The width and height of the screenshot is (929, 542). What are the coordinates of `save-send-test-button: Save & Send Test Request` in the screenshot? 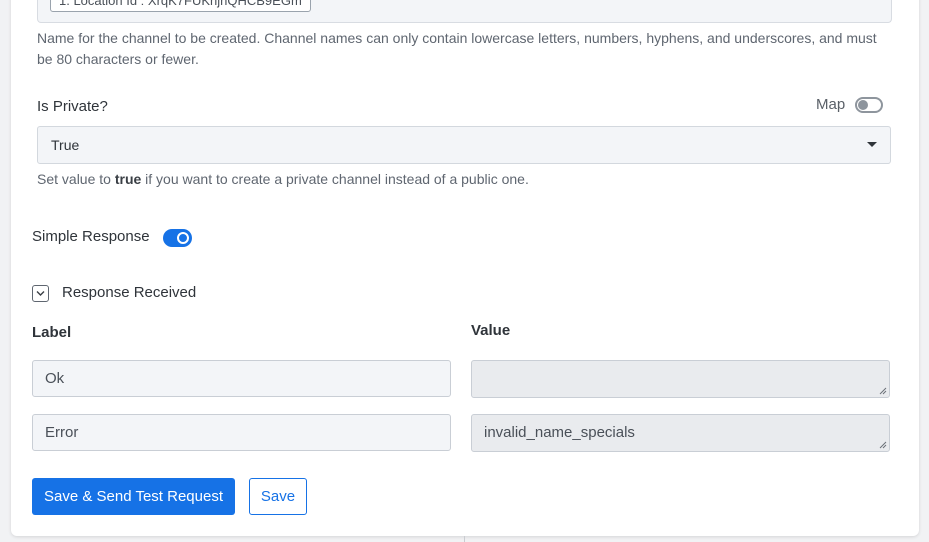 It's located at (133, 496).